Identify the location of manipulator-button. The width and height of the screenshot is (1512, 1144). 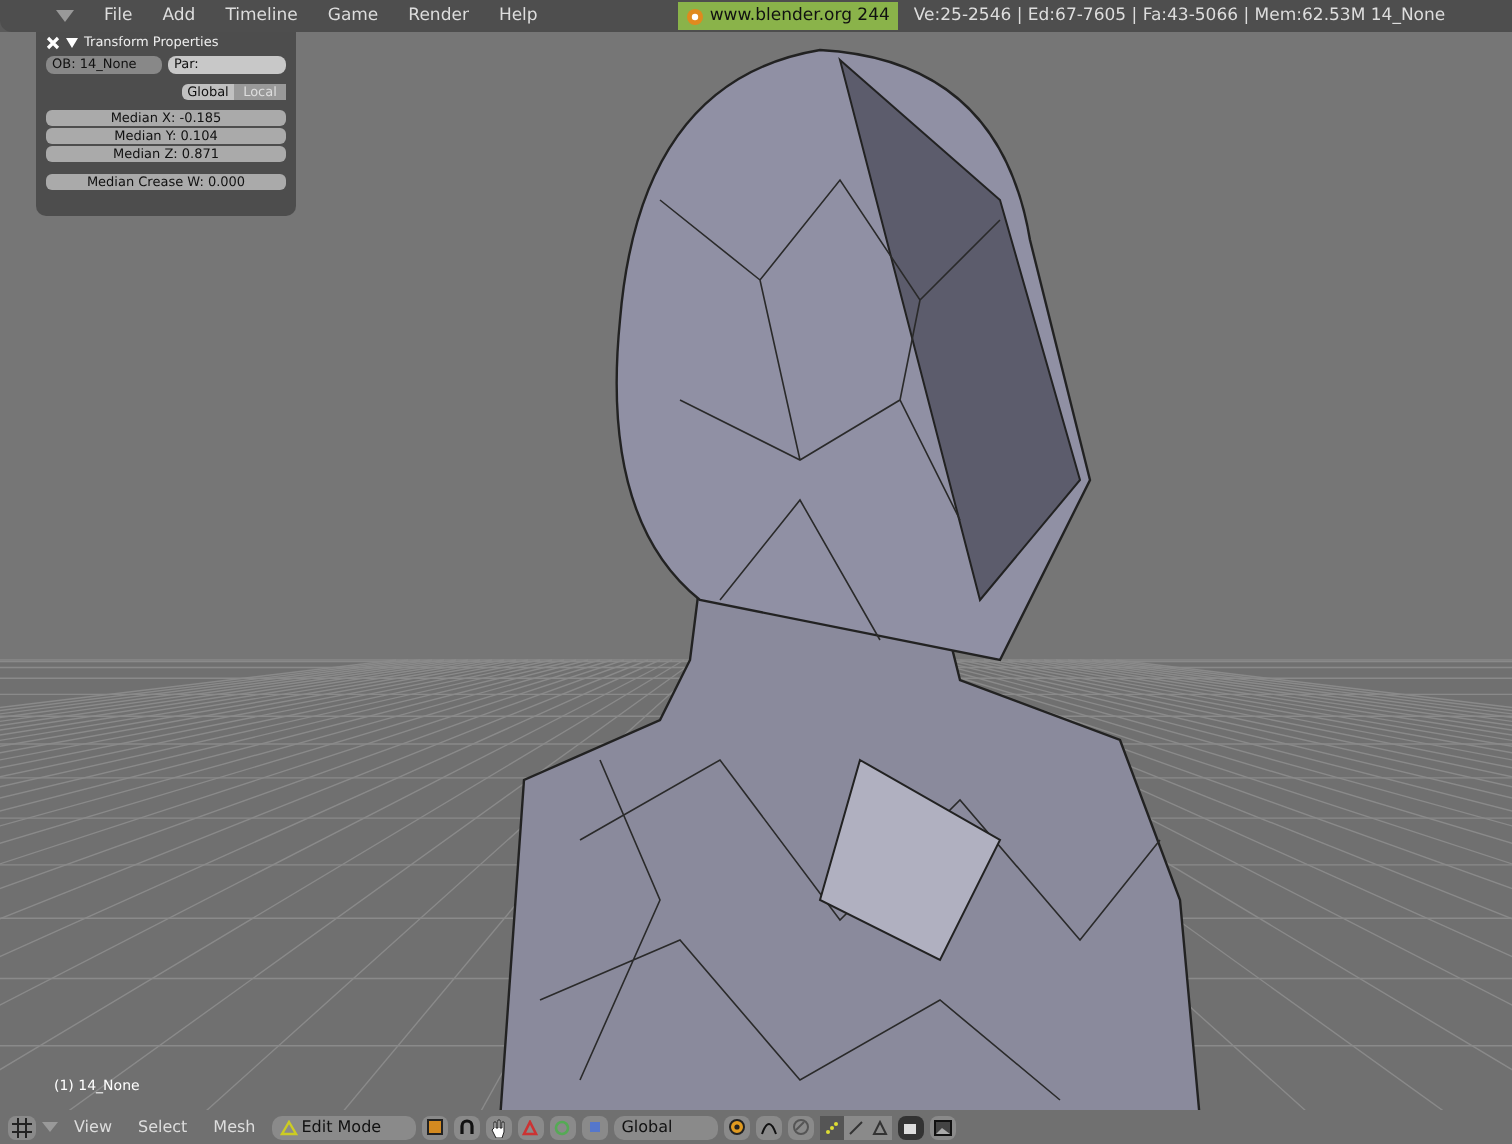
(498, 1127).